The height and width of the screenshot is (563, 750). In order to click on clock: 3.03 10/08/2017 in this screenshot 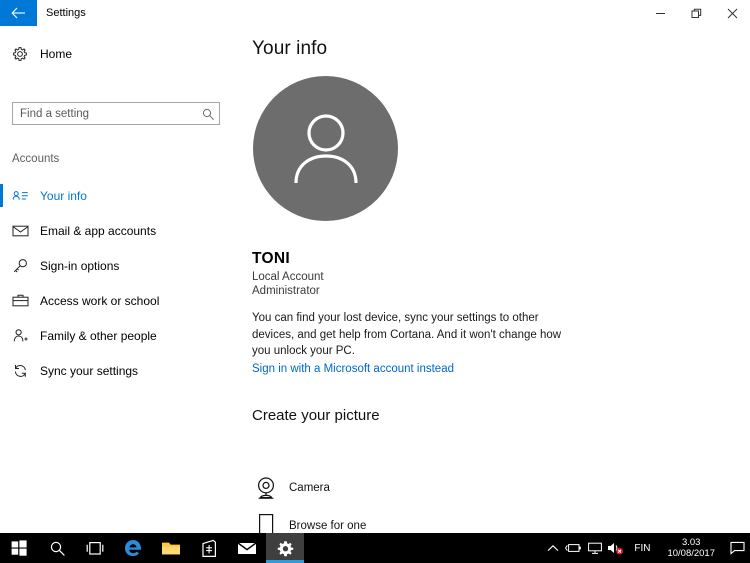, I will do `click(691, 548)`.